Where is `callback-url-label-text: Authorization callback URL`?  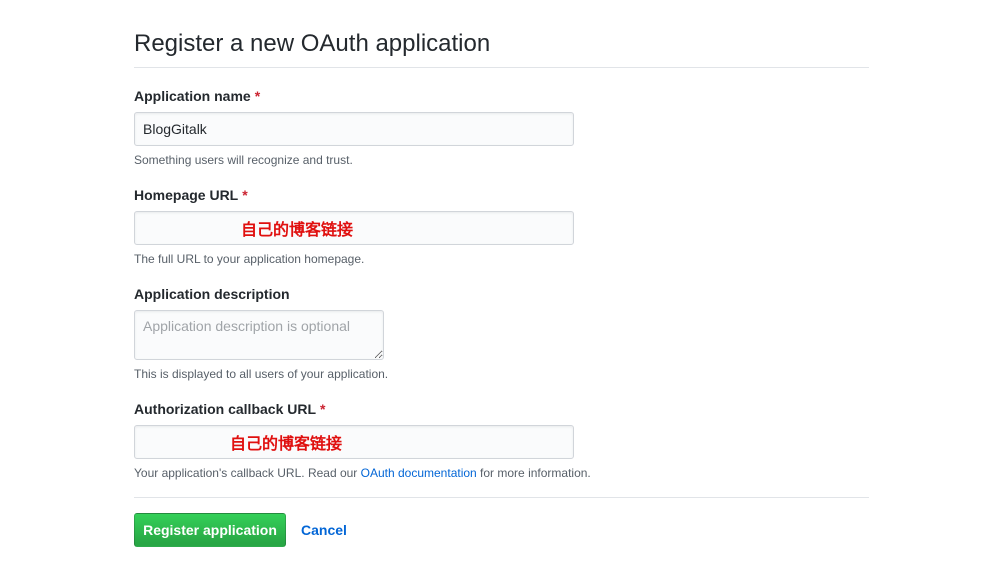
callback-url-label-text: Authorization callback URL is located at coordinates (225, 409).